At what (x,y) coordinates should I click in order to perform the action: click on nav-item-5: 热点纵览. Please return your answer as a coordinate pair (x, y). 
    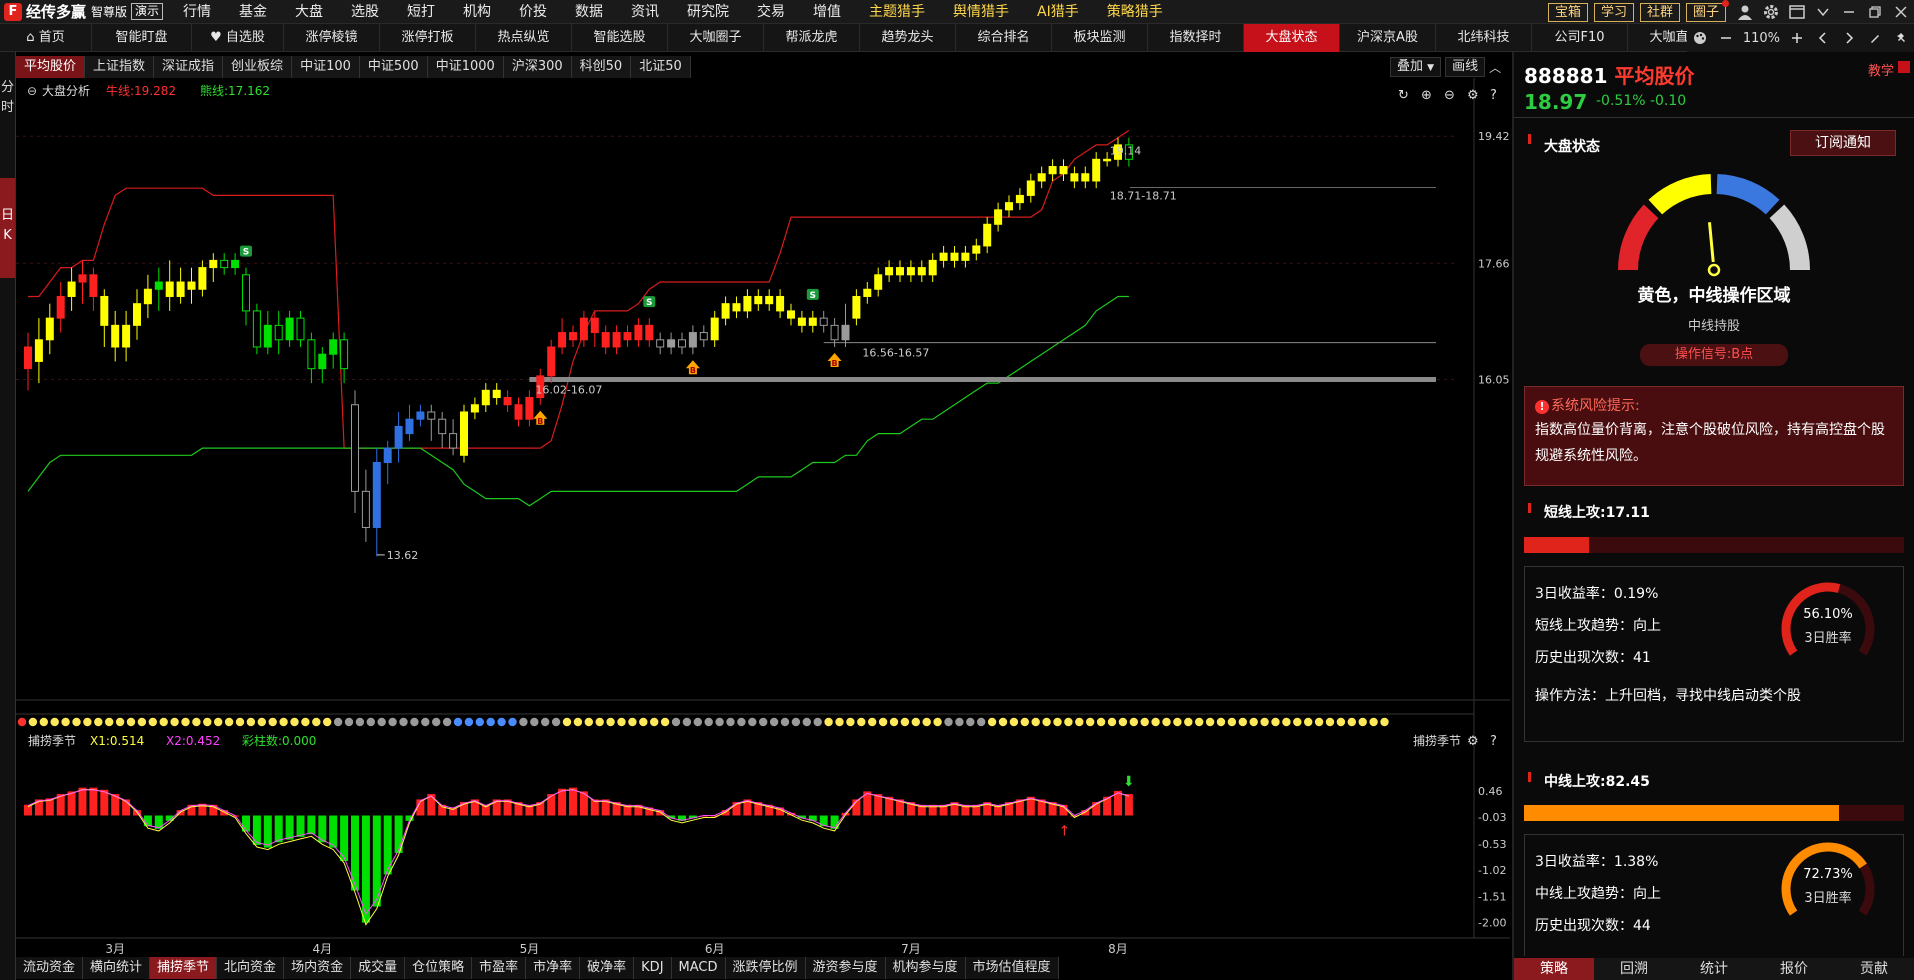
    Looking at the image, I should click on (524, 37).